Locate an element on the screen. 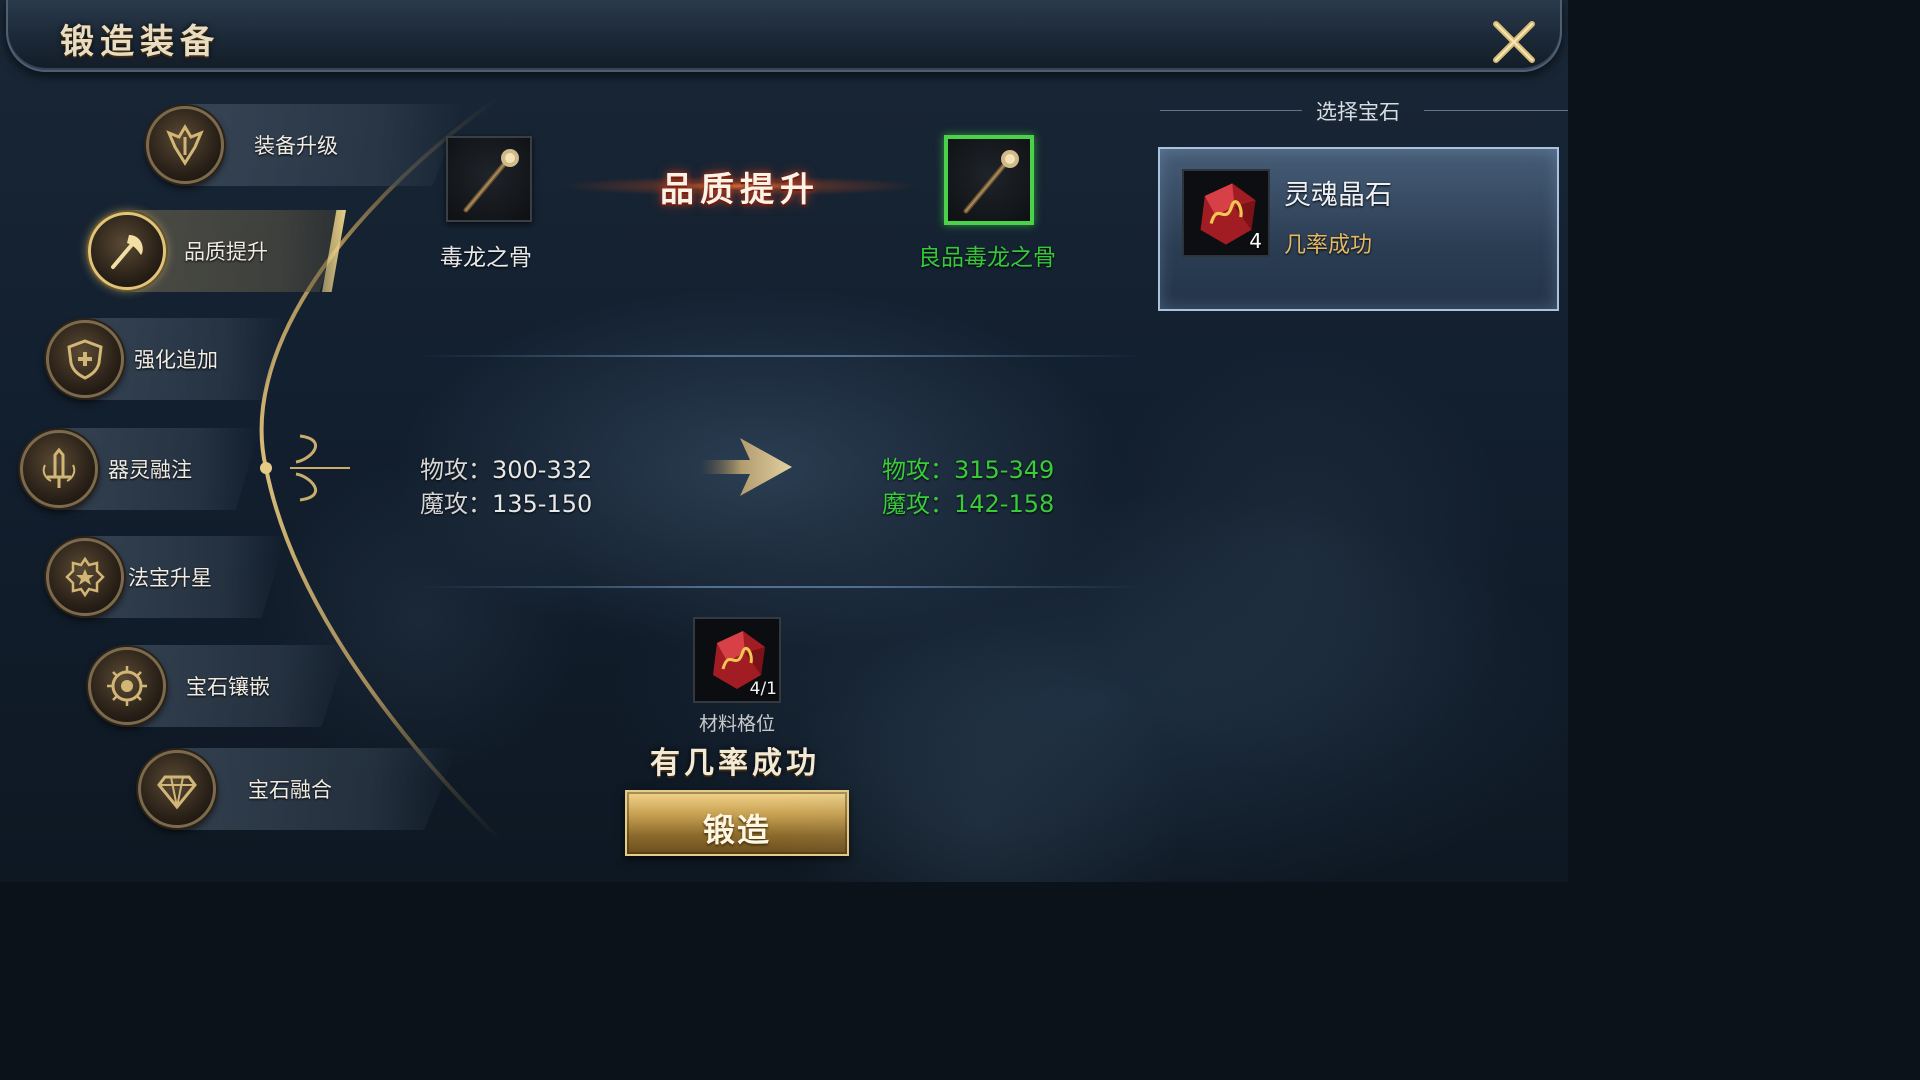 This screenshot has width=1920, height=1080. sidebar-item-treasure-star: 法宝升星 is located at coordinates (166, 577).